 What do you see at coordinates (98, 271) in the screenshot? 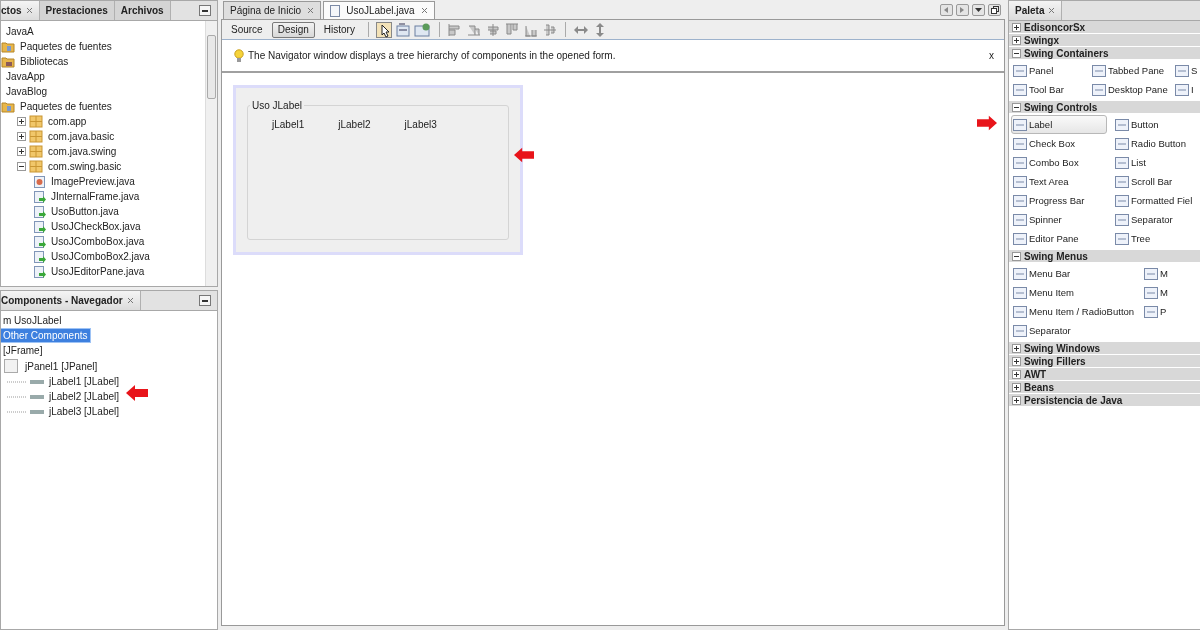
I see `project-node: UsoJEditorPane.java` at bounding box center [98, 271].